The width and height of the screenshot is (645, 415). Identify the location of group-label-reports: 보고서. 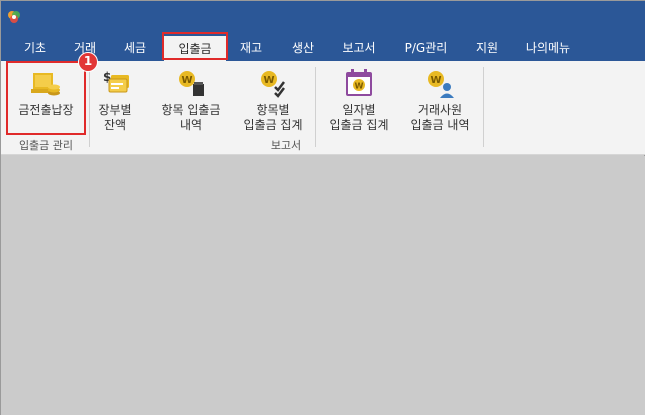
(286, 145).